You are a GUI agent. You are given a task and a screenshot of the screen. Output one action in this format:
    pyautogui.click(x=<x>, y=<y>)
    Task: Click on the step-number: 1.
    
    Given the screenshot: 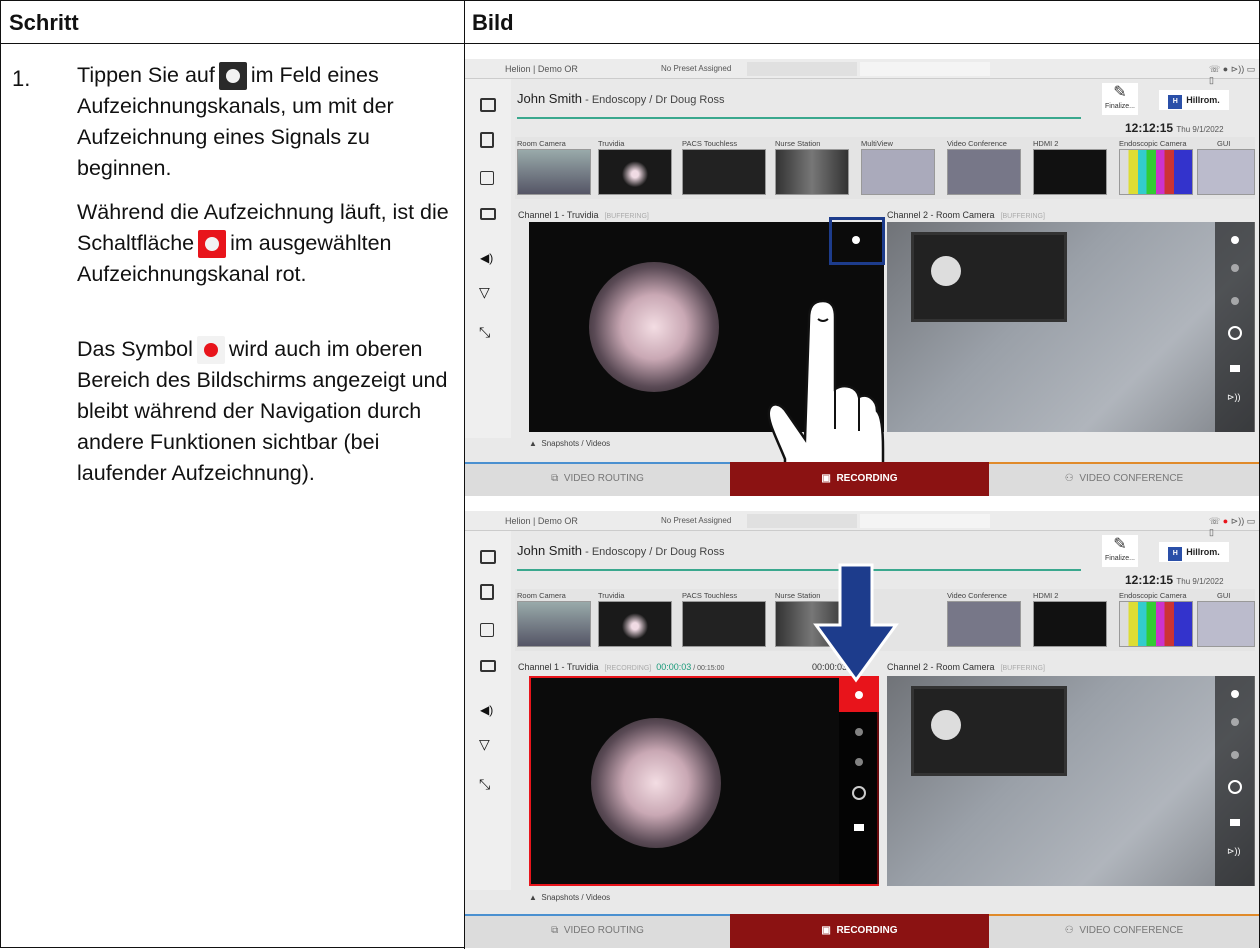 What is the action you would take?
    pyautogui.click(x=21, y=78)
    